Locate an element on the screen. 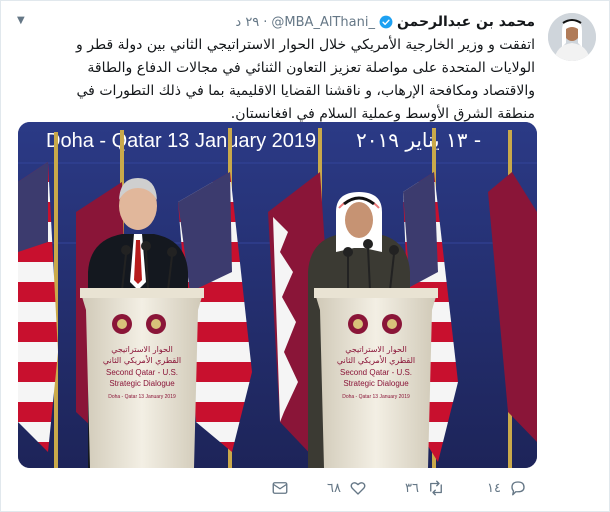 Image resolution: width=610 pixels, height=512 pixels. podium-left-ar-2: القطري الأمريكي الثاني is located at coordinates (142, 360).